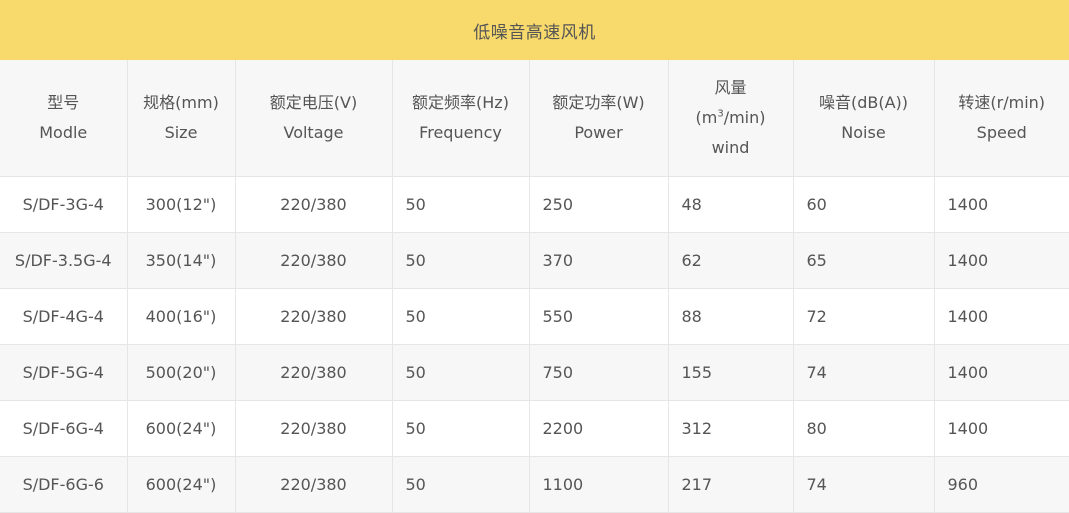 The height and width of the screenshot is (513, 1069). I want to click on header-voltage: 额定电压(V) Voltage, so click(314, 118).